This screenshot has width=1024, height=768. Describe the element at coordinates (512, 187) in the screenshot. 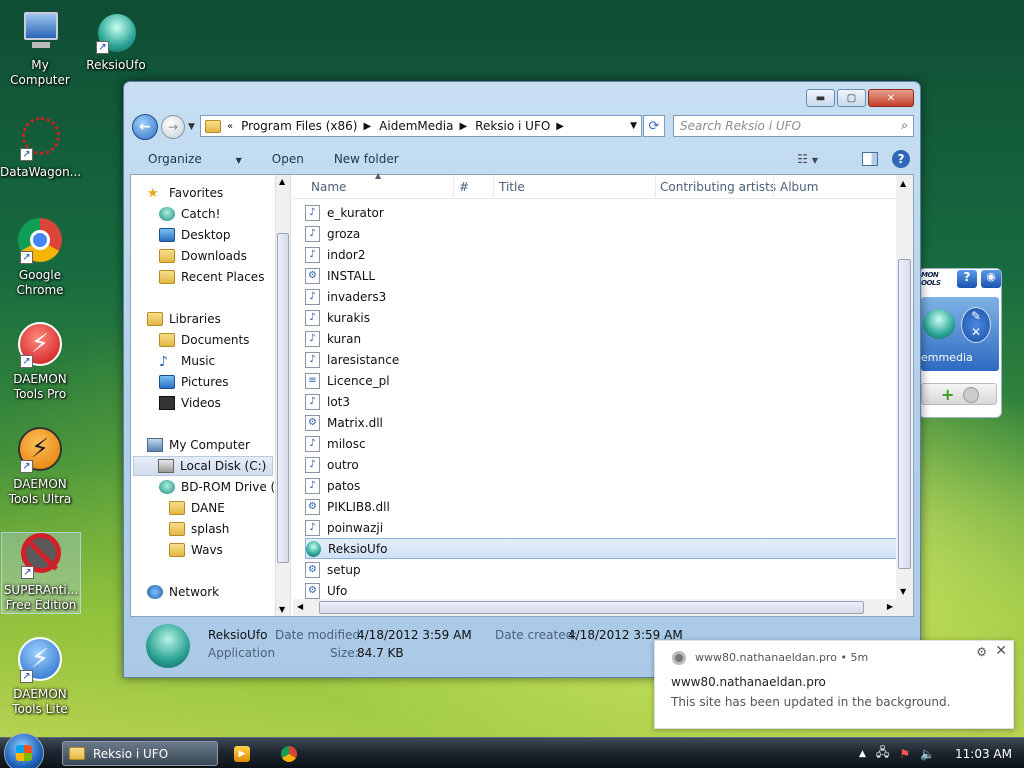

I see `column-title: Title` at that location.